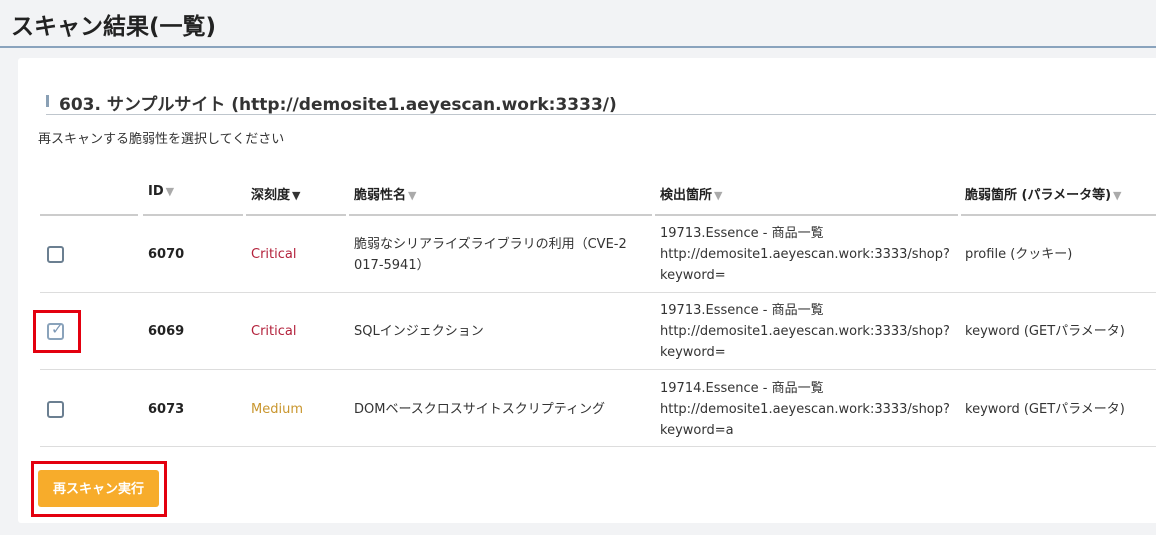 This screenshot has height=535, width=1156. I want to click on column-header-vulnerability-name: 脆弱性名 ▼, so click(385, 193).